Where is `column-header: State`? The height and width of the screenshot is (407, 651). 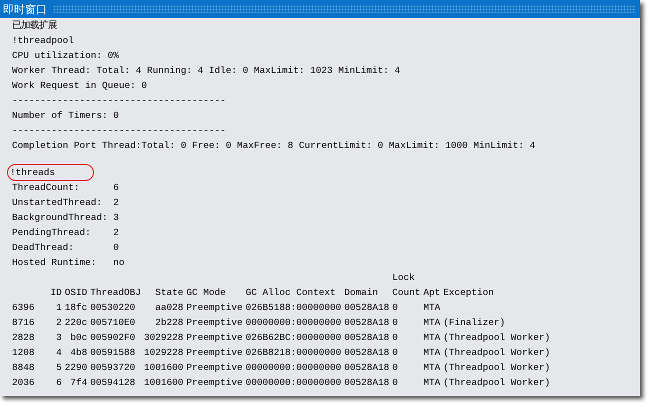 column-header: State is located at coordinates (169, 292).